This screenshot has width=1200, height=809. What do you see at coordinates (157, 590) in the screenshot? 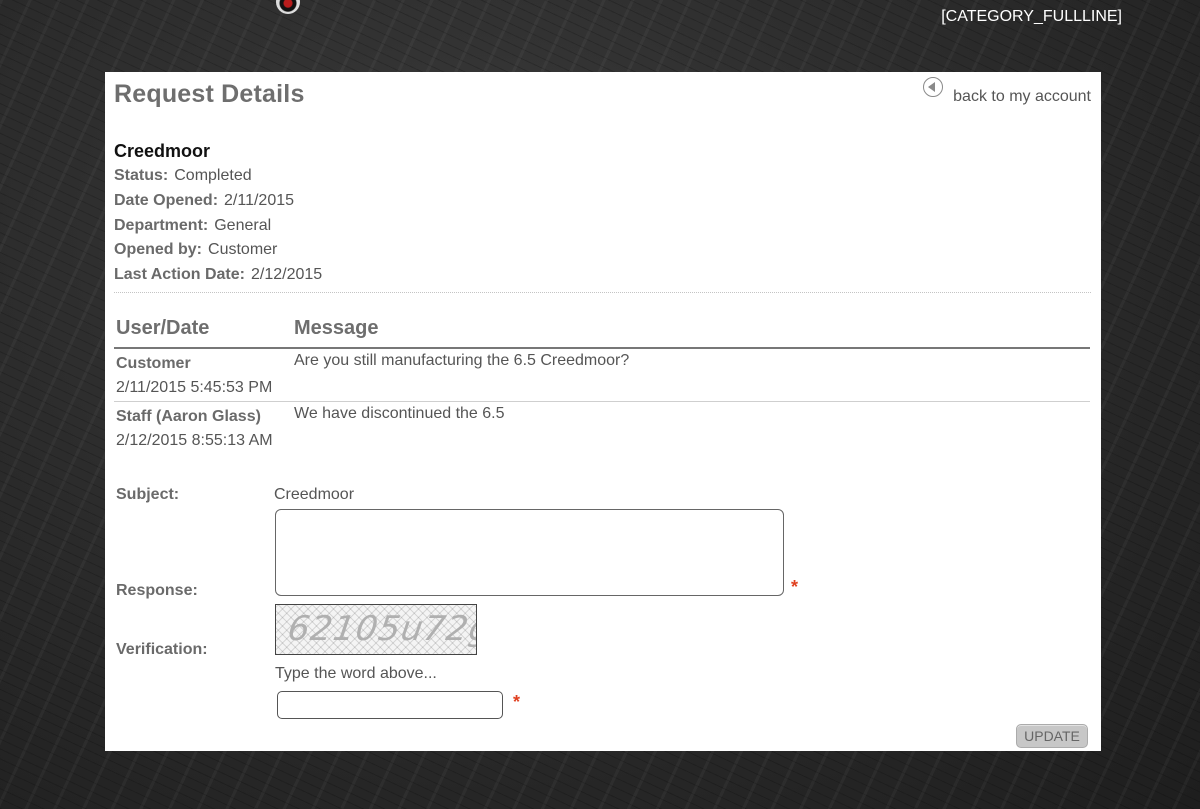
I see `response-label: Response:` at bounding box center [157, 590].